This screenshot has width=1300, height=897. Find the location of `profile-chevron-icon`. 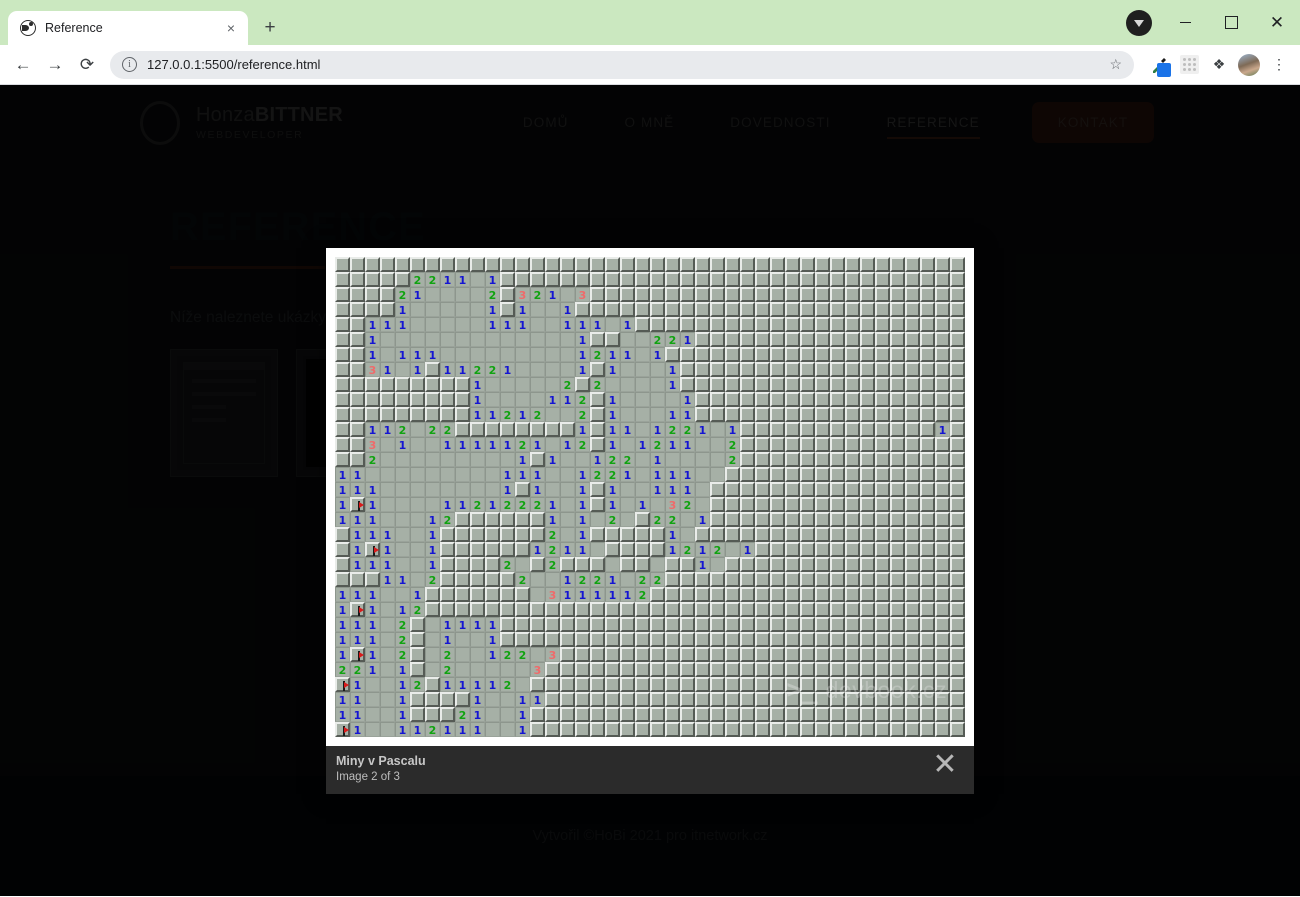

profile-chevron-icon is located at coordinates (1139, 22).